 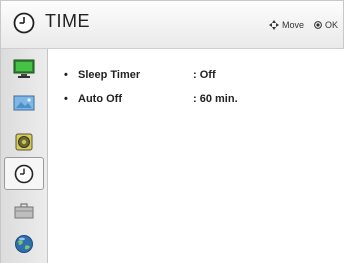 I want to click on move-hint: Move, so click(x=286, y=25).